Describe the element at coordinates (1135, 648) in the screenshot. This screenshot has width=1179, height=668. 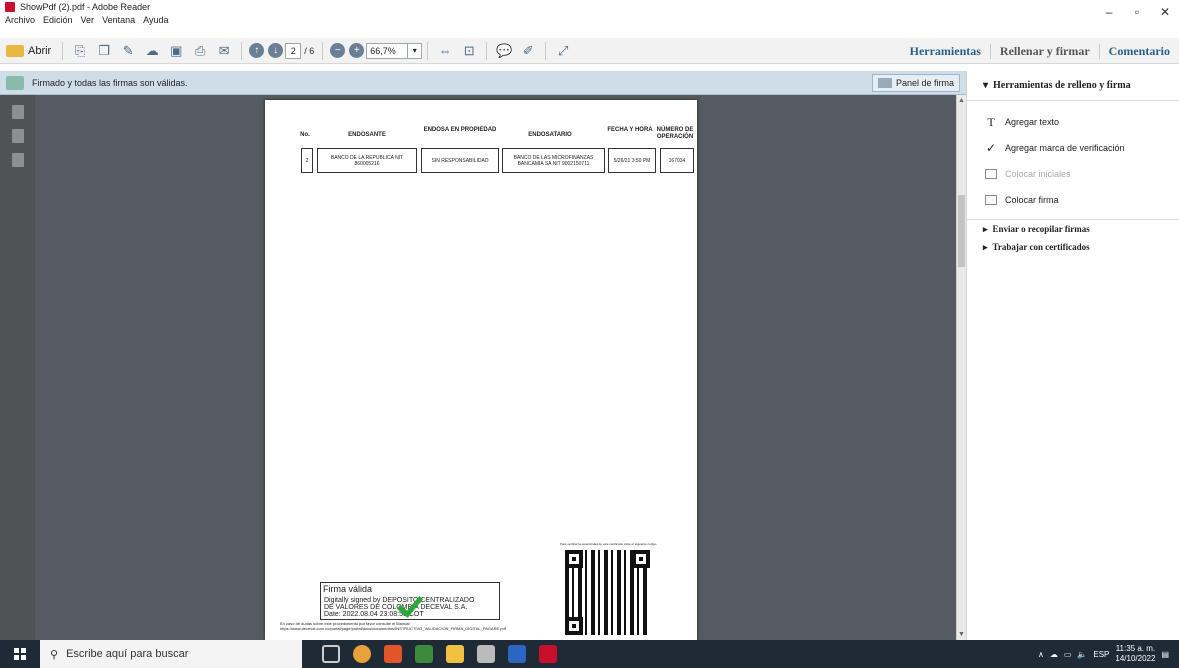
I see `clock-time: 11:35 a. m.` at that location.